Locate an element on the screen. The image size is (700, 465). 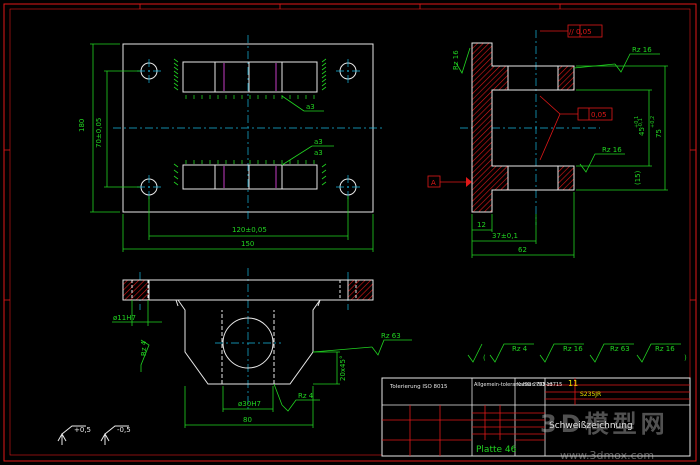
rz4-left: Rz 4 is located at coordinates (144, 348).